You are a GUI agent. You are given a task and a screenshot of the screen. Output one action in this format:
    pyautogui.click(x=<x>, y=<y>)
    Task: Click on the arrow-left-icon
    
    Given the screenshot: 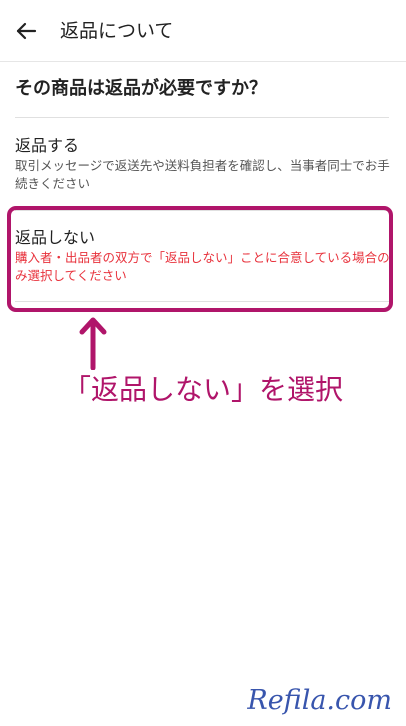 What is the action you would take?
    pyautogui.click(x=26, y=31)
    